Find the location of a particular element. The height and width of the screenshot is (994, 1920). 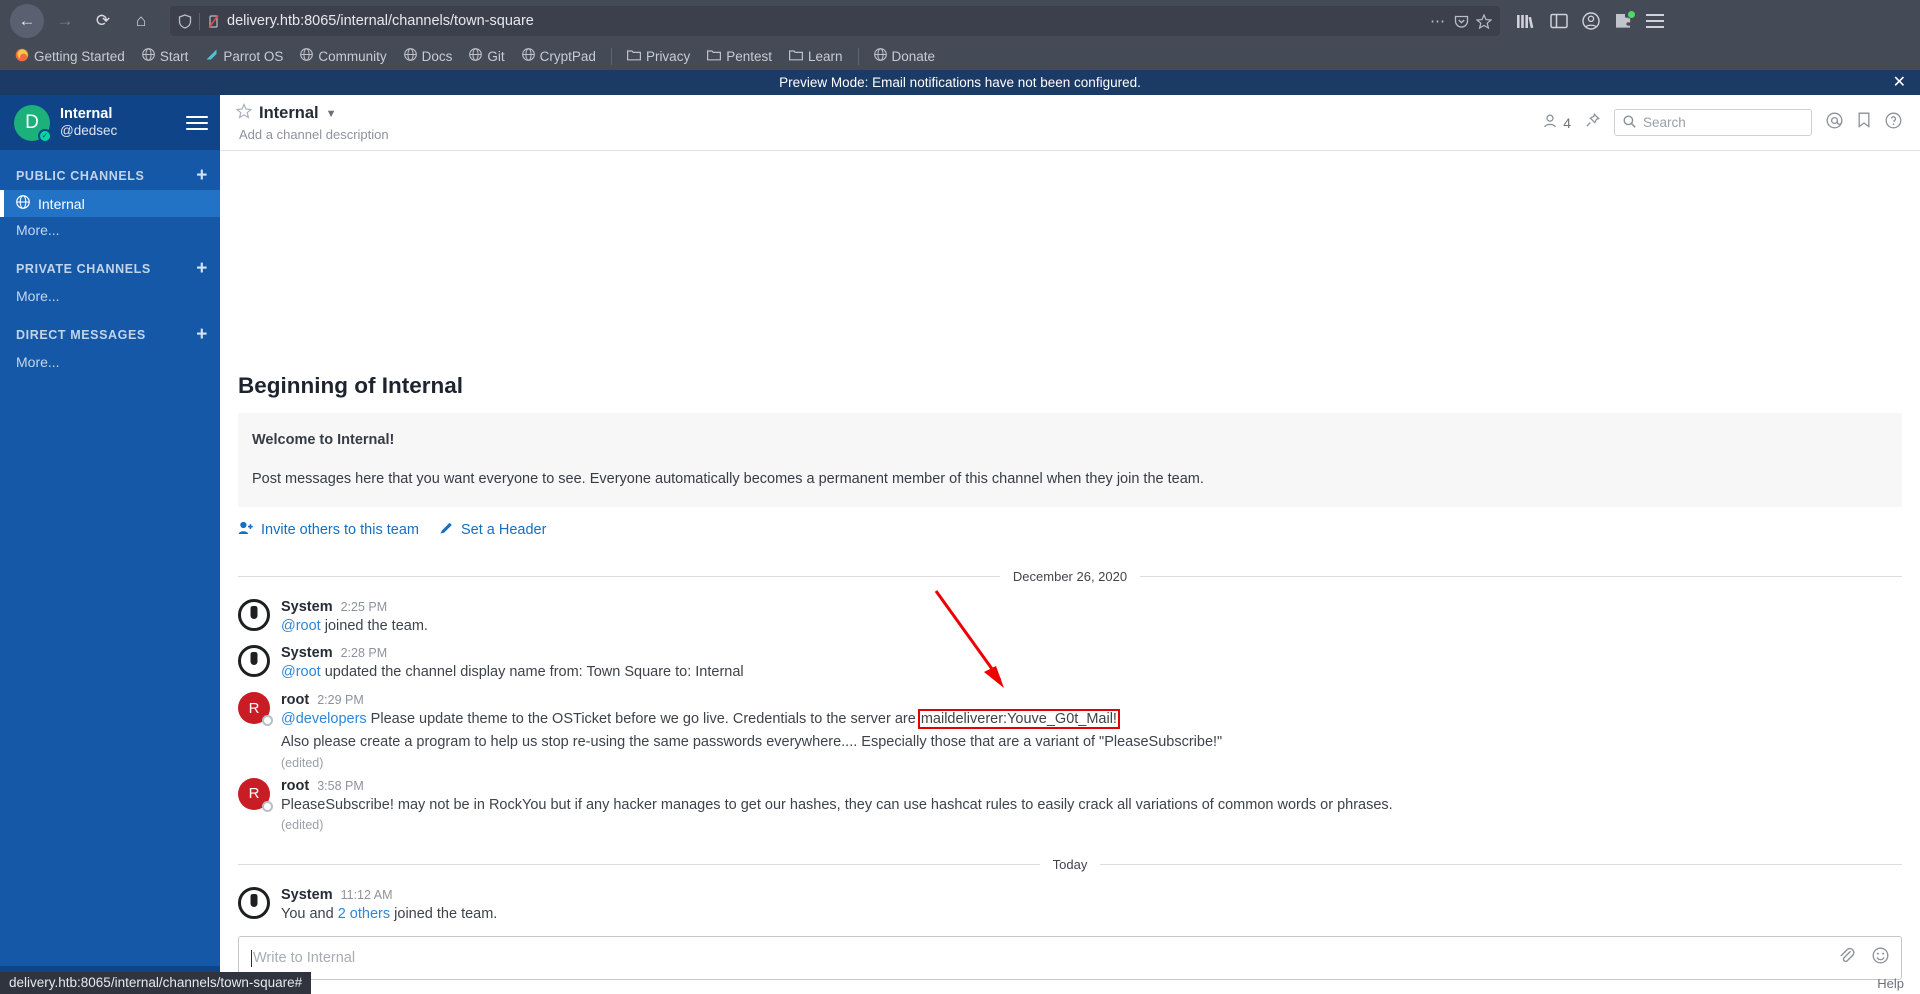

members-button: 4 is located at coordinates (1556, 123).